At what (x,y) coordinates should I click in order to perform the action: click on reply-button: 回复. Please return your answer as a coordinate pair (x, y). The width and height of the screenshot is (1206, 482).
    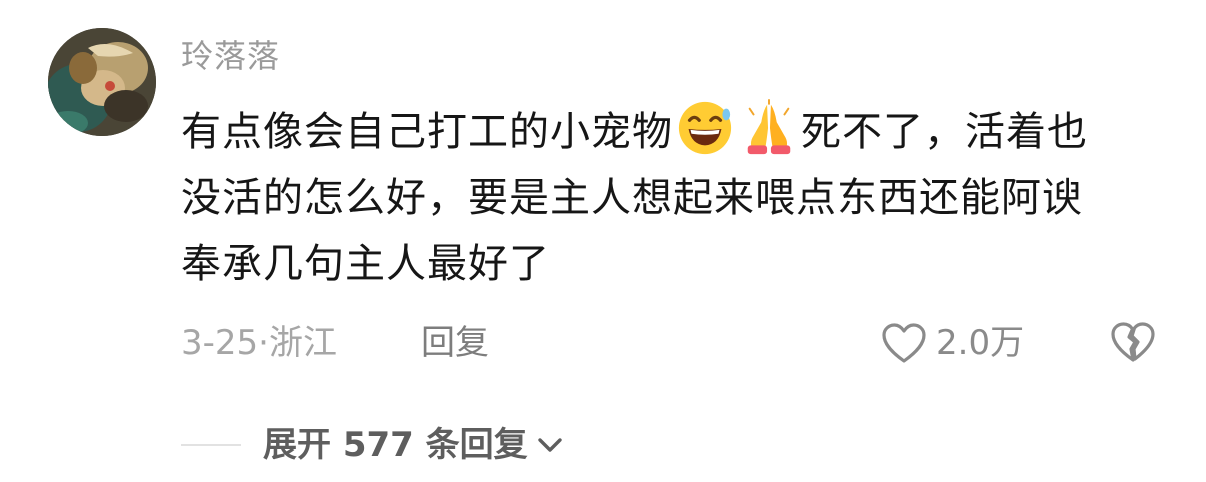
    Looking at the image, I should click on (455, 343).